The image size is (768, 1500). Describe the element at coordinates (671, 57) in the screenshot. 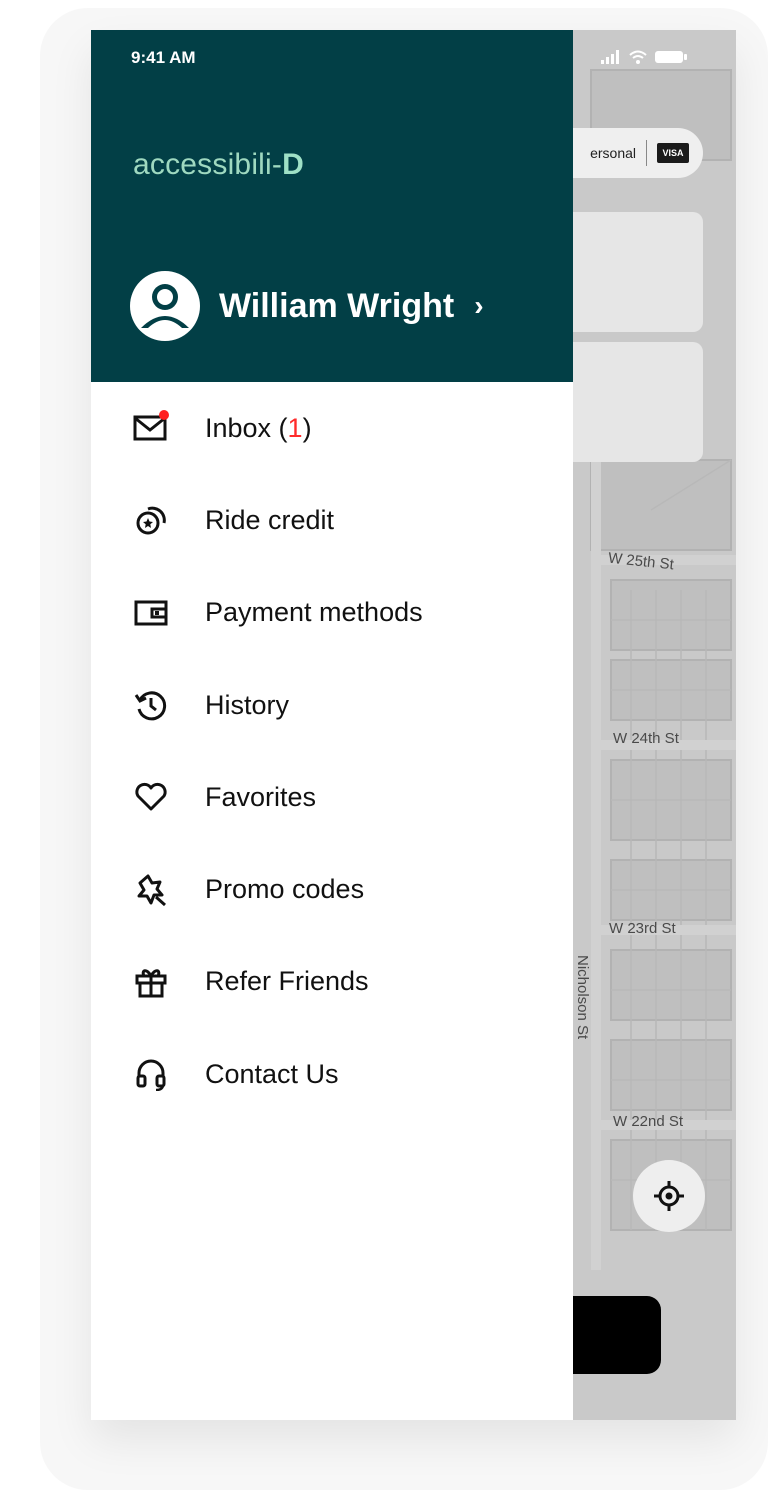

I see `battery-icon` at that location.